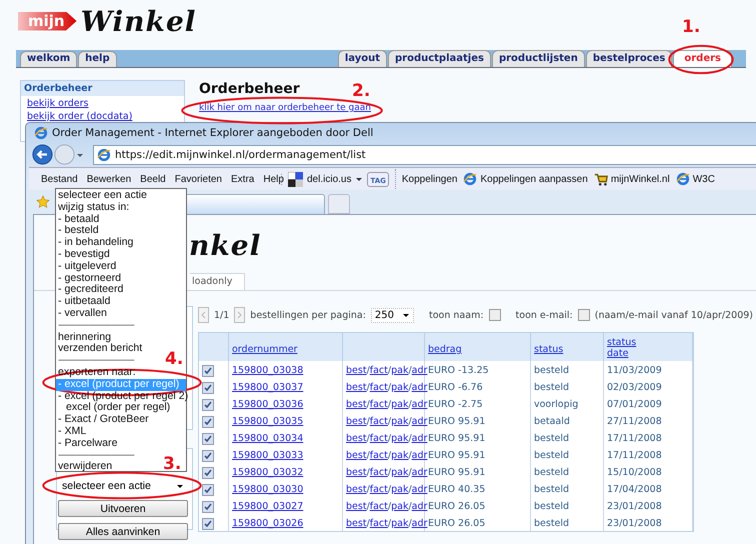 This screenshot has height=544, width=756. Describe the element at coordinates (153, 179) in the screenshot. I see `menu-item: Beeld` at that location.